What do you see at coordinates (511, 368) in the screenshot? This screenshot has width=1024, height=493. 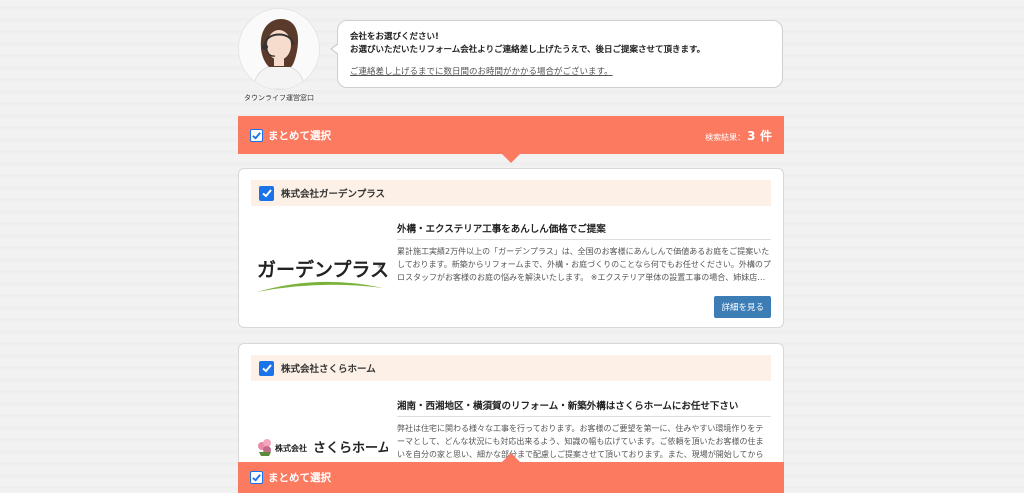 I see `company-select-header: 株式会社さくらホーム` at bounding box center [511, 368].